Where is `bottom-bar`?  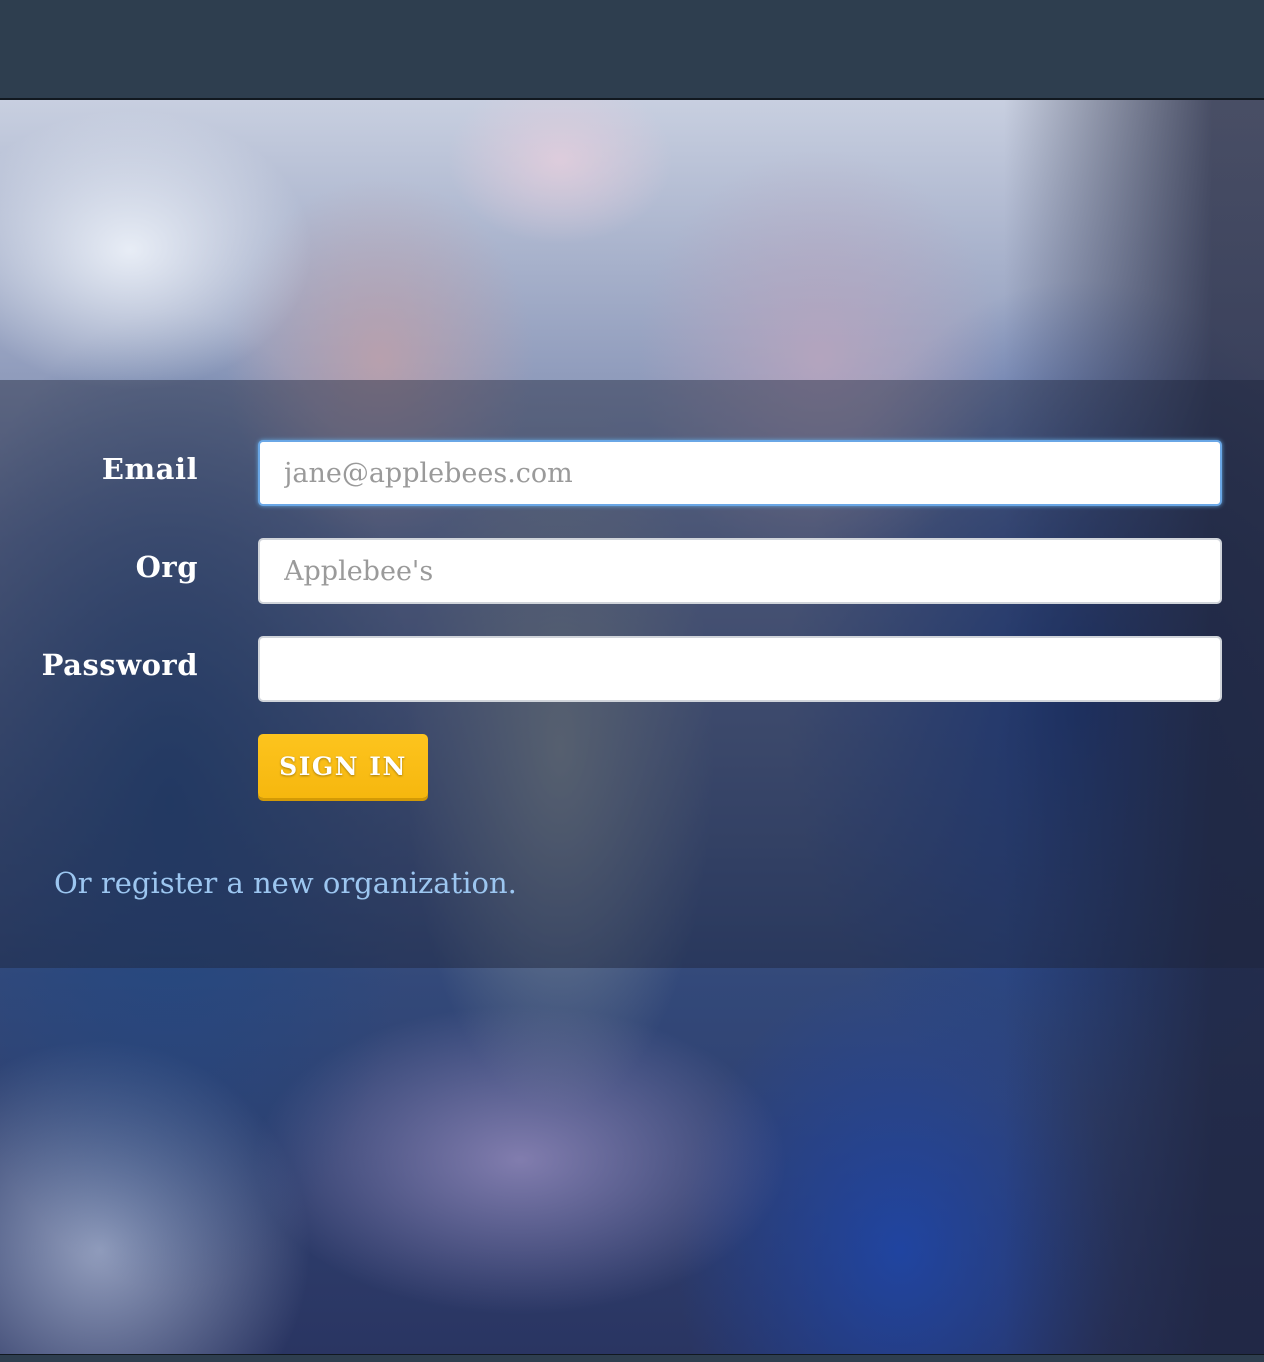 bottom-bar is located at coordinates (632, 1358).